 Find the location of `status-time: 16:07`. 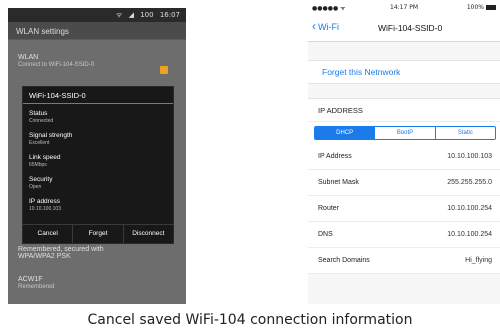

status-time: 16:07 is located at coordinates (169, 15).